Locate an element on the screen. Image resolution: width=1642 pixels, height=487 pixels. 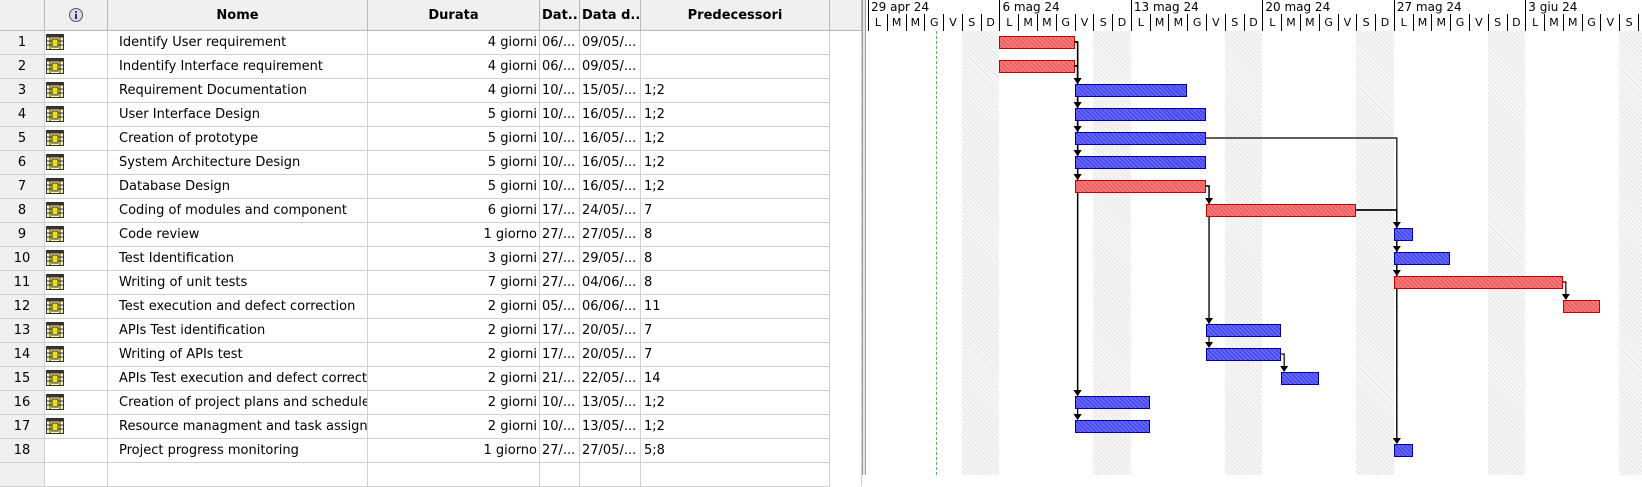
predecessors-cell: 14 is located at coordinates (735, 378).